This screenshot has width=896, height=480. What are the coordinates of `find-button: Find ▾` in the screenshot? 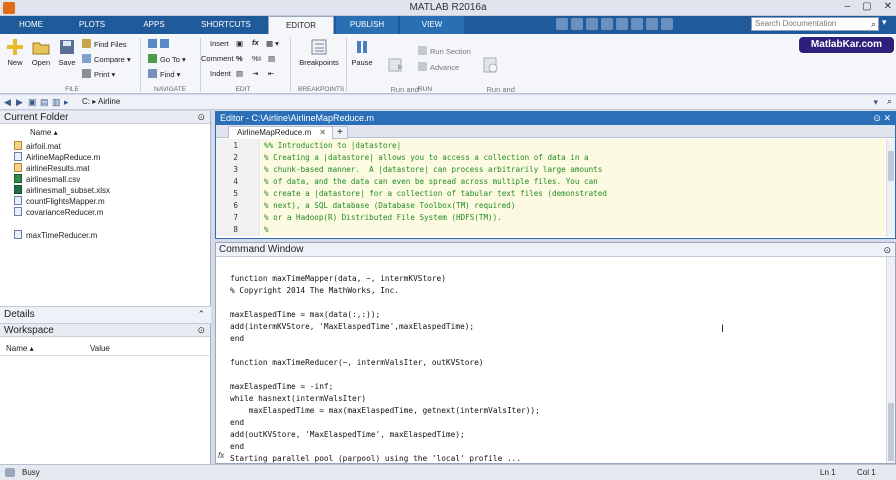 It's located at (164, 74).